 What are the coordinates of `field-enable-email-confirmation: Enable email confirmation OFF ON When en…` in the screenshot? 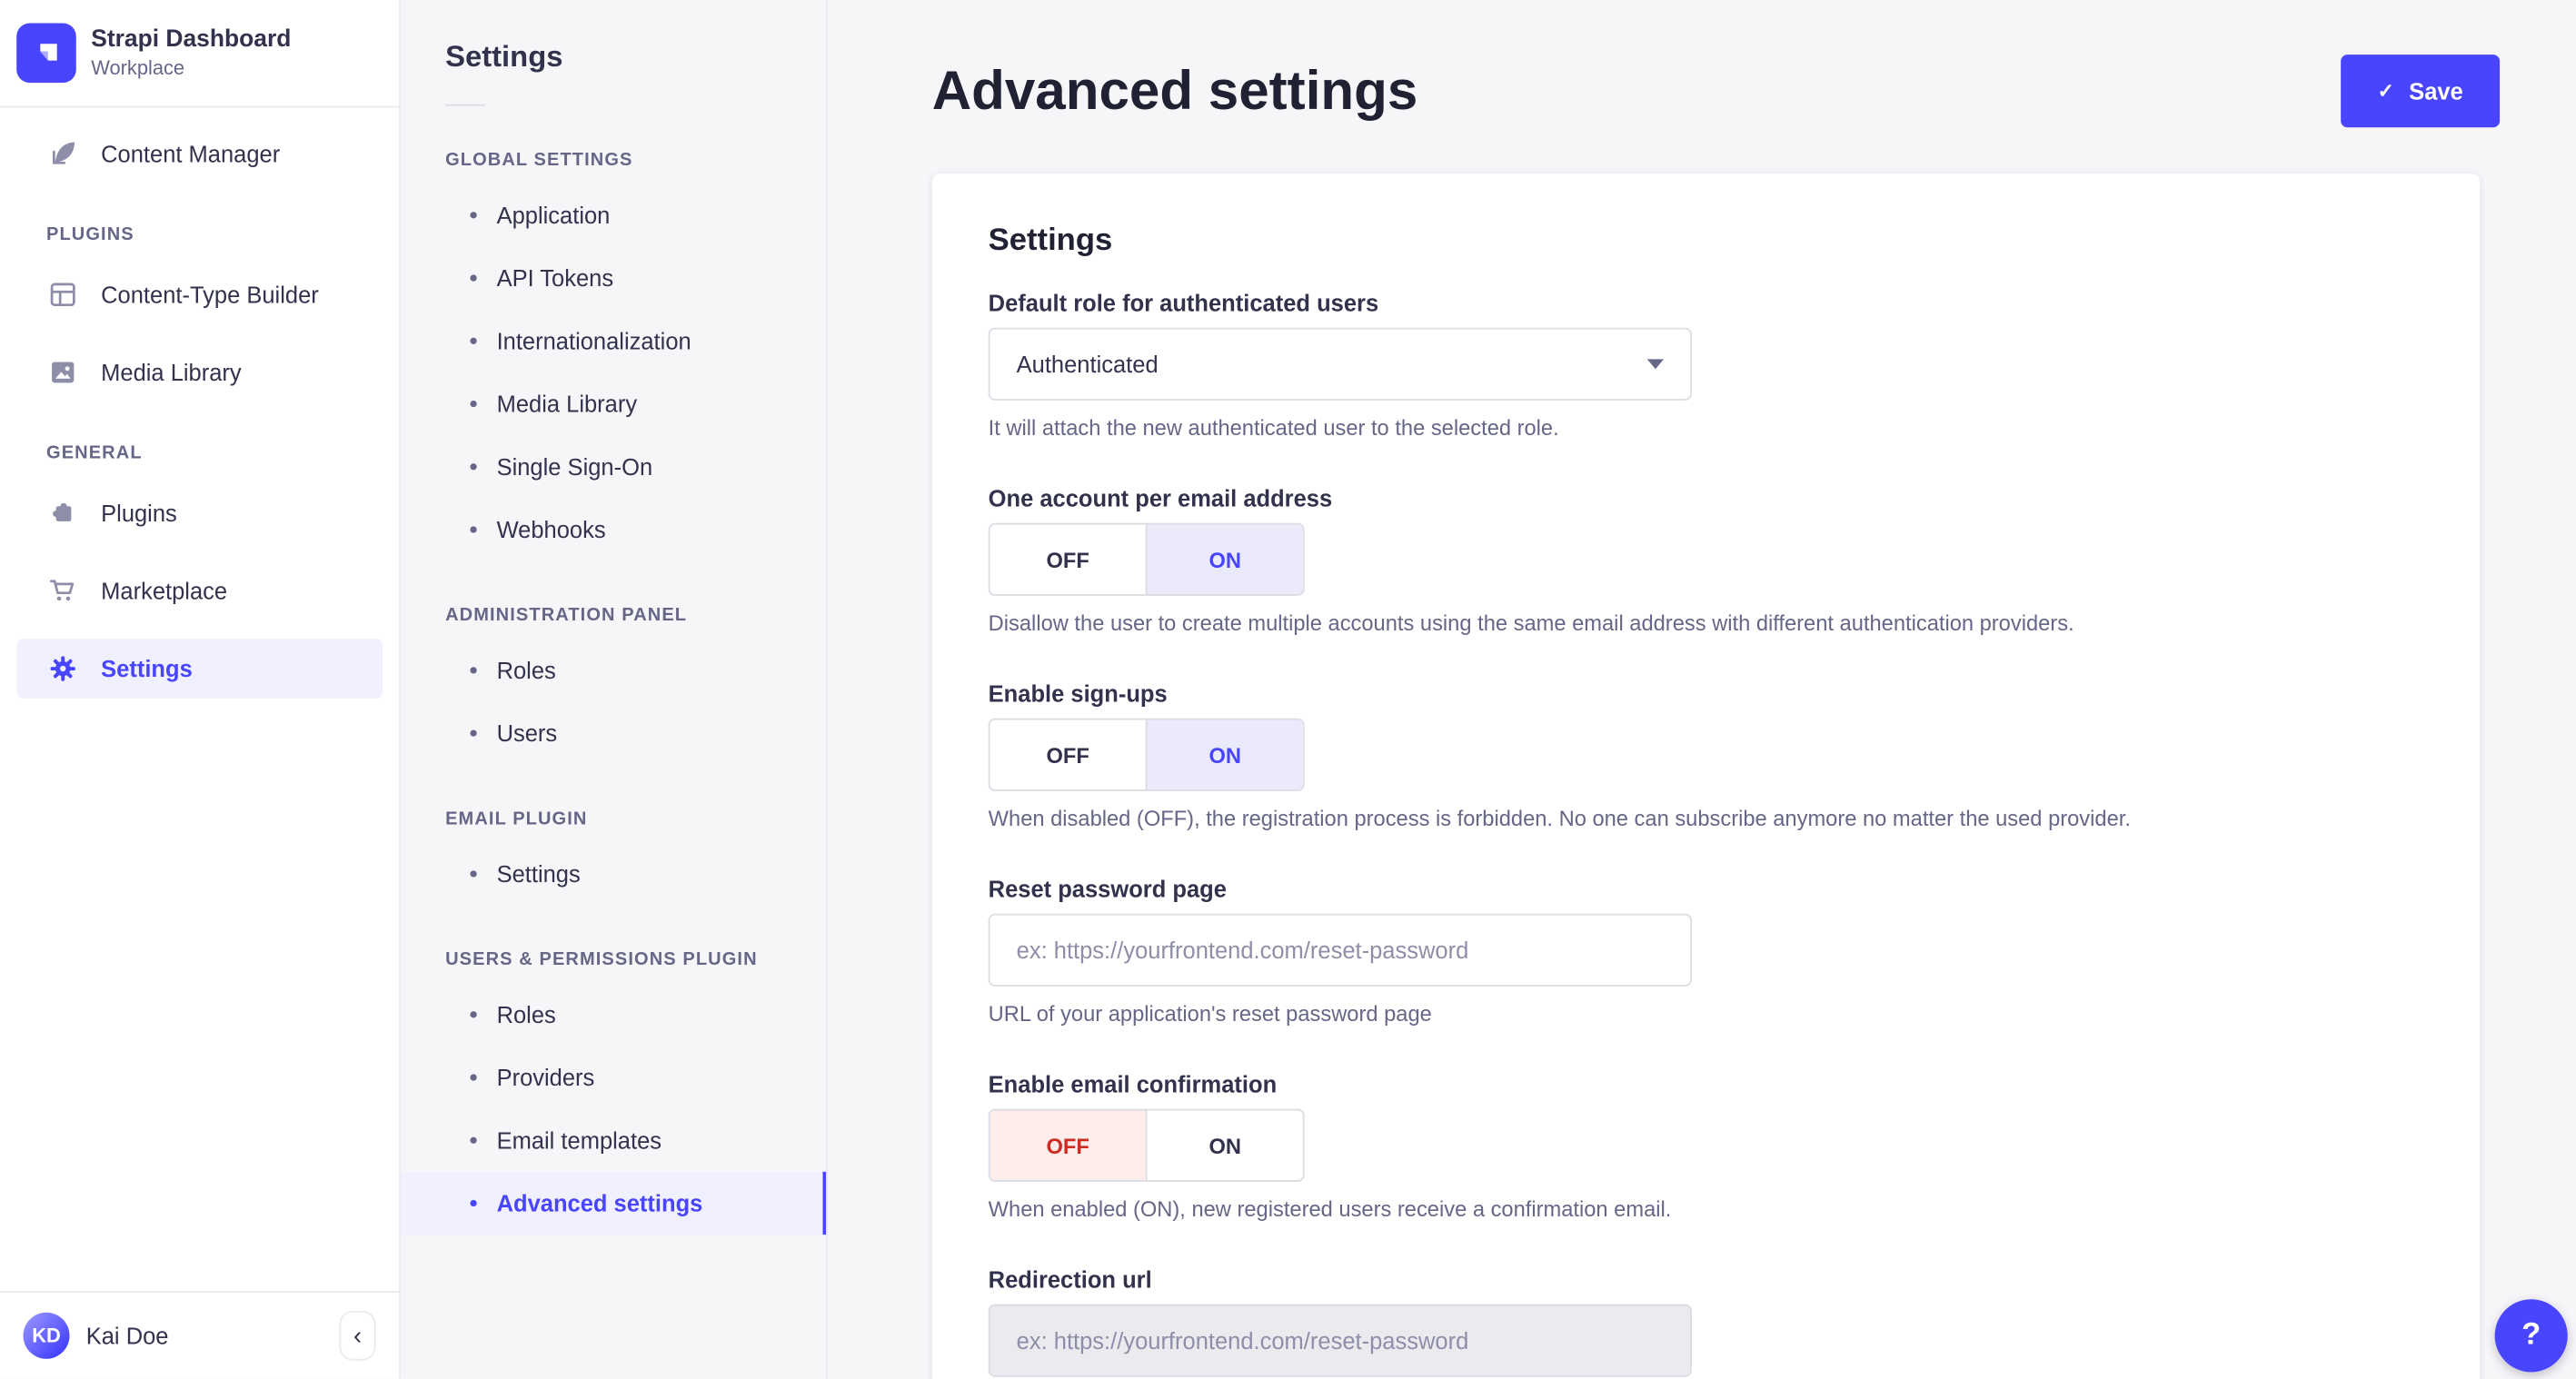 It's located at (1706, 1146).